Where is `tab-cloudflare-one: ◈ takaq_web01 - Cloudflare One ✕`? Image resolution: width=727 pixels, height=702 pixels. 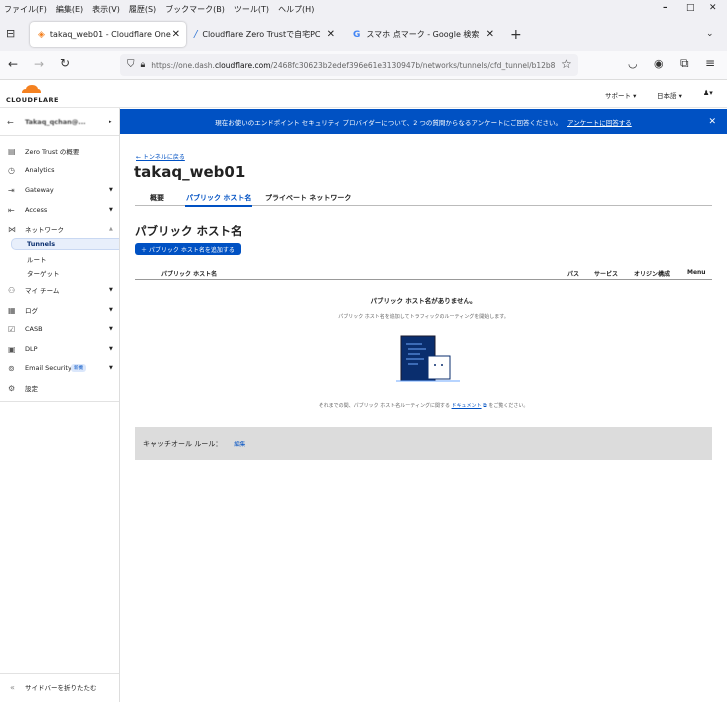 tab-cloudflare-one: ◈ takaq_web01 - Cloudflare One ✕ is located at coordinates (108, 34).